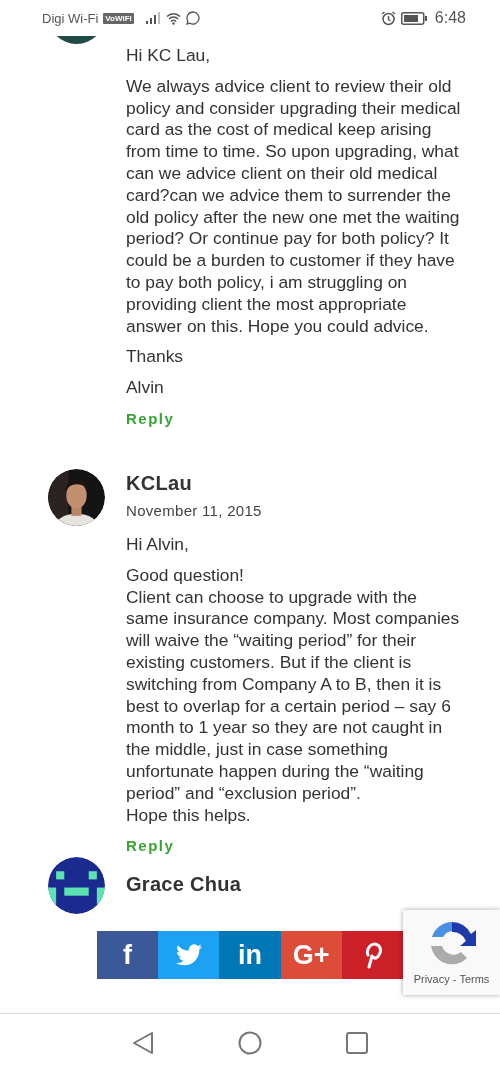  Describe the element at coordinates (118, 18) in the screenshot. I see `vowifi-badge: VoWiFi` at that location.